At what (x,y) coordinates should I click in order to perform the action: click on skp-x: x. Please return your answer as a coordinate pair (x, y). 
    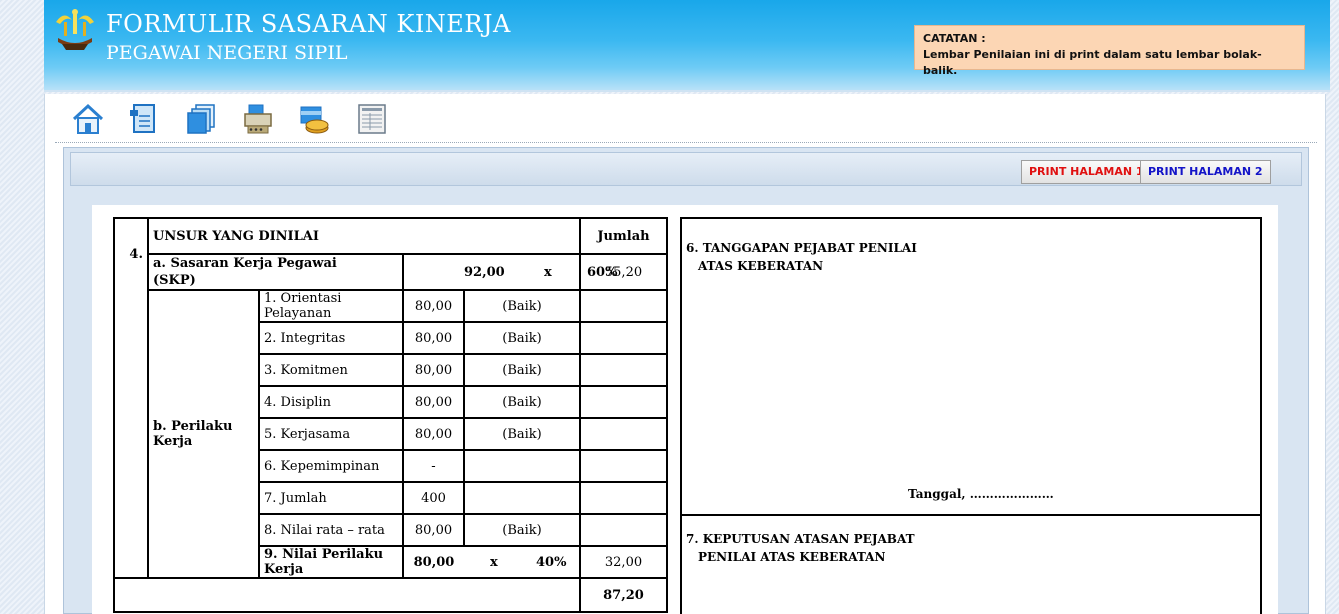
    Looking at the image, I should click on (548, 272).